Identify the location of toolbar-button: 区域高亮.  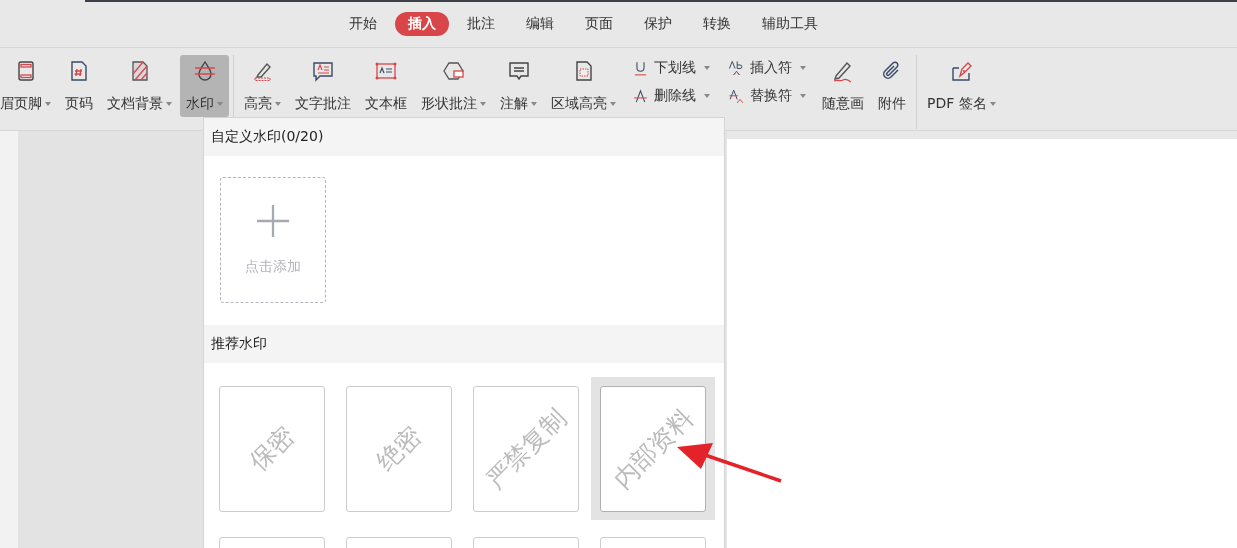
(583, 86).